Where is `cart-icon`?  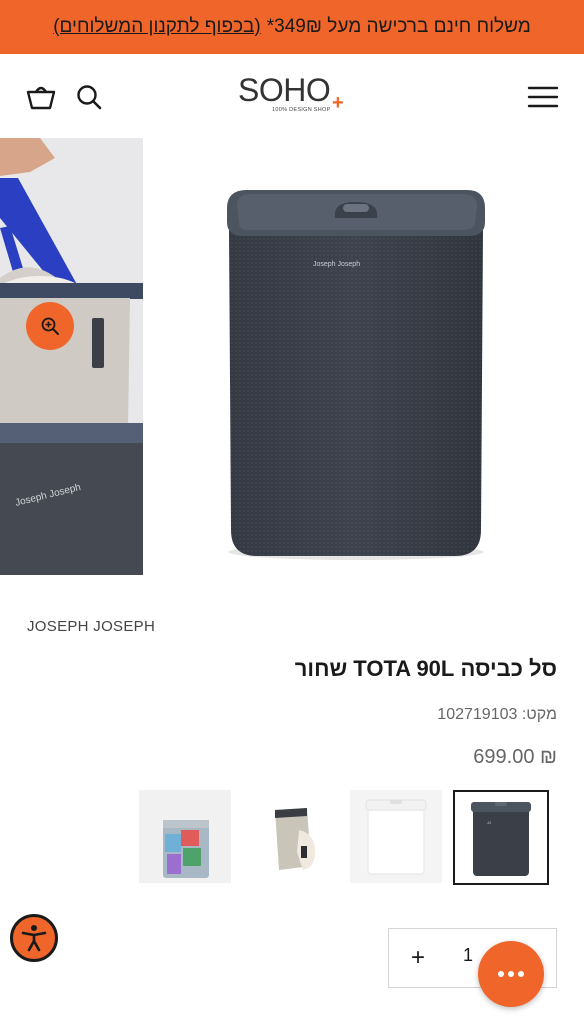 cart-icon is located at coordinates (41, 98).